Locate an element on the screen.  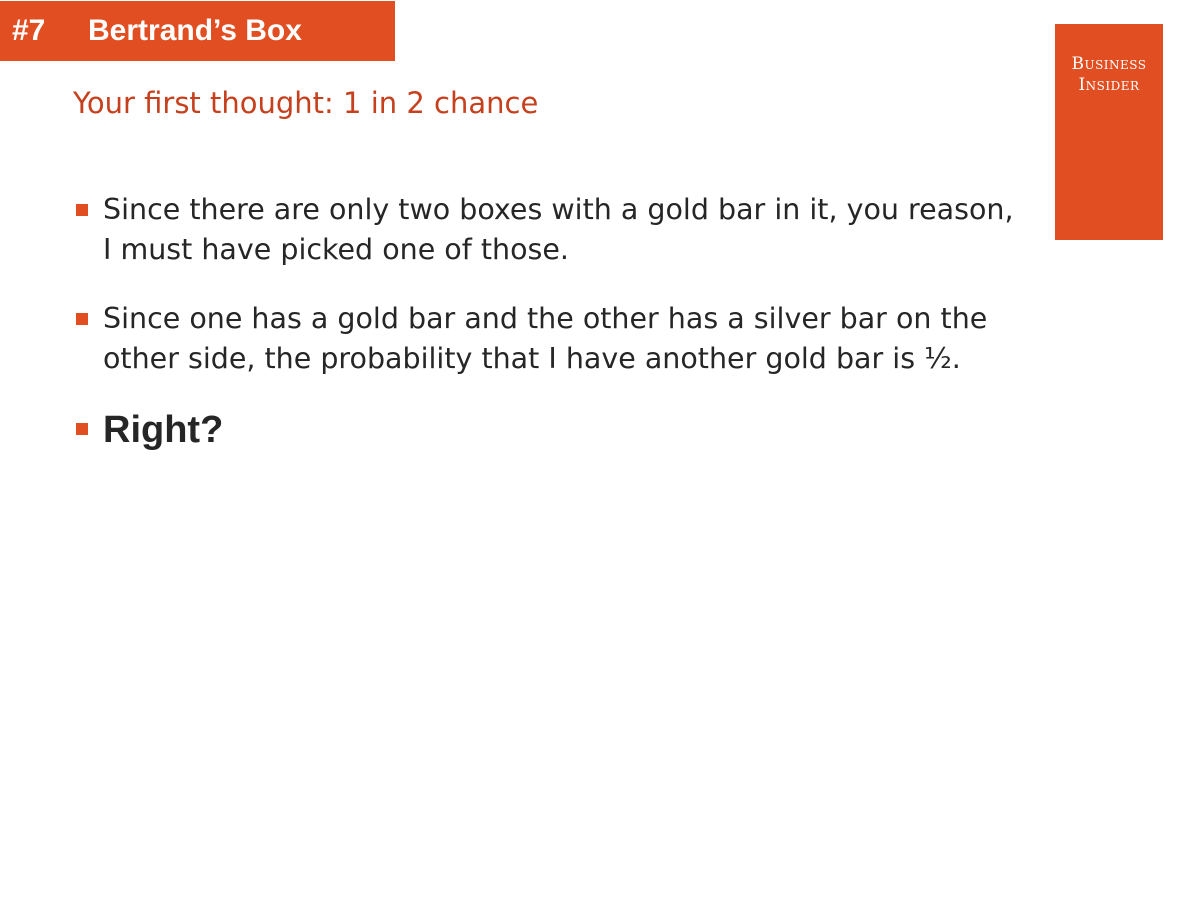
business-insider-logo: Business Insider is located at coordinates (1109, 132).